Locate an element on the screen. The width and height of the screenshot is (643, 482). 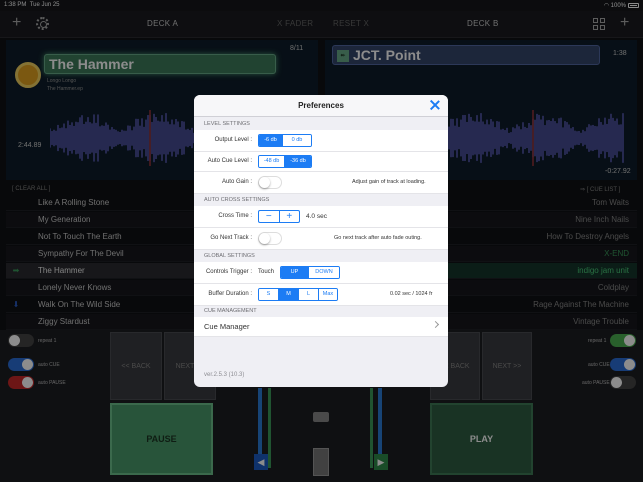
version-label: ver.2.5.3 (10.3) is located at coordinates (224, 375).